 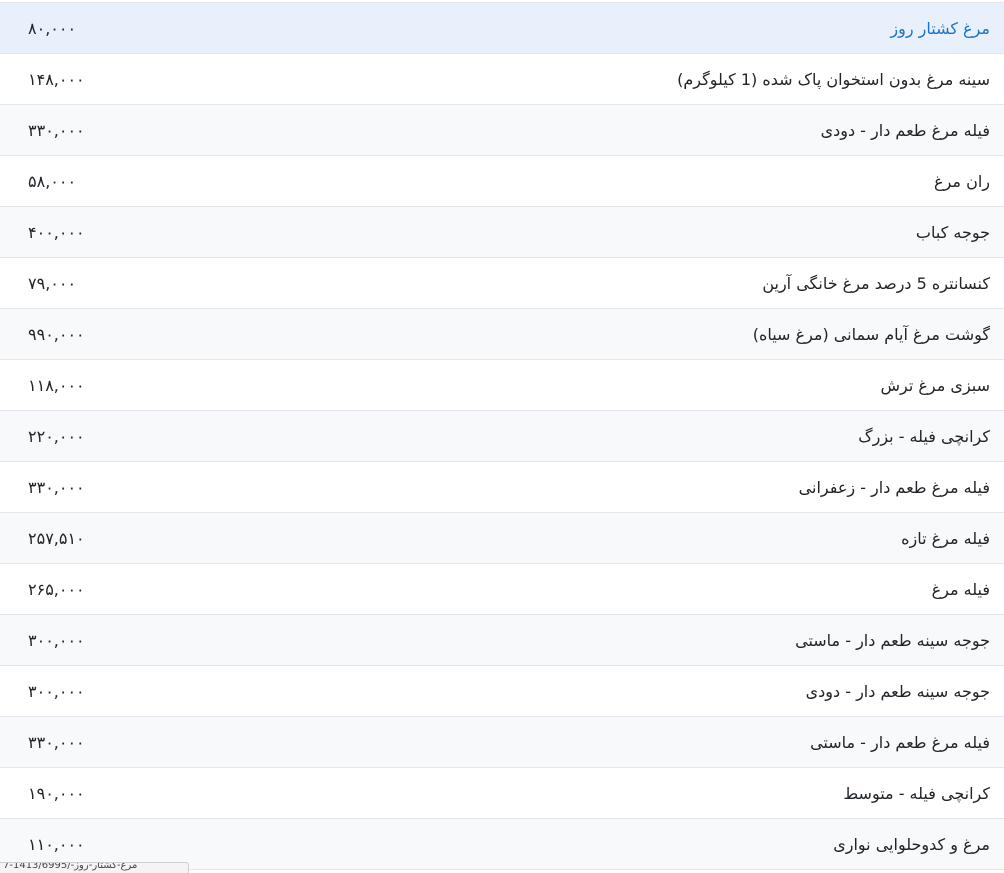 I want to click on table-row: ۳۰۰,۰۰۰ جوجه سینه طعم دار - ماستی, so click(x=502, y=640).